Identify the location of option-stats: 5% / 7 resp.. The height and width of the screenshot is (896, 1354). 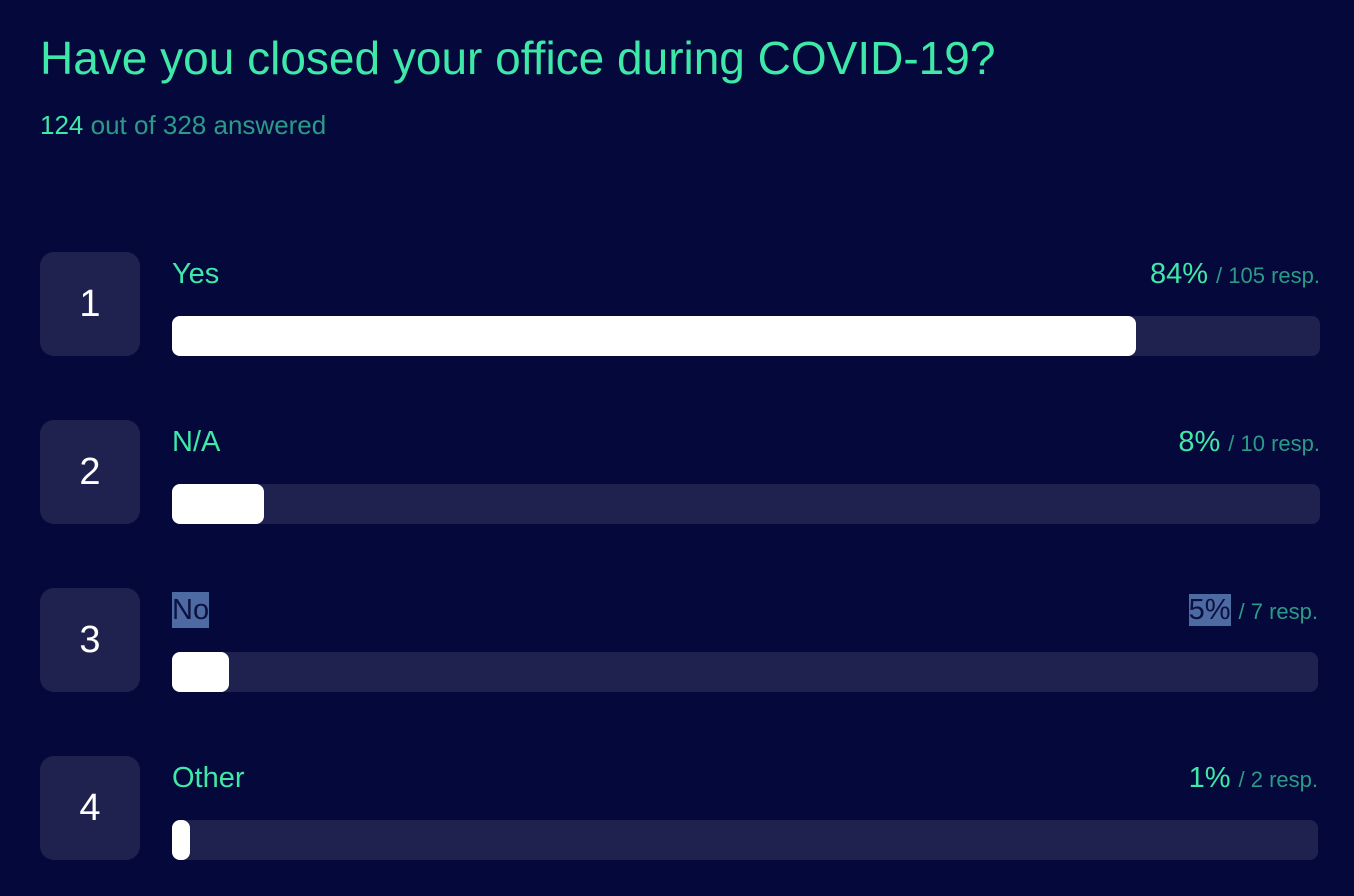
(1253, 612).